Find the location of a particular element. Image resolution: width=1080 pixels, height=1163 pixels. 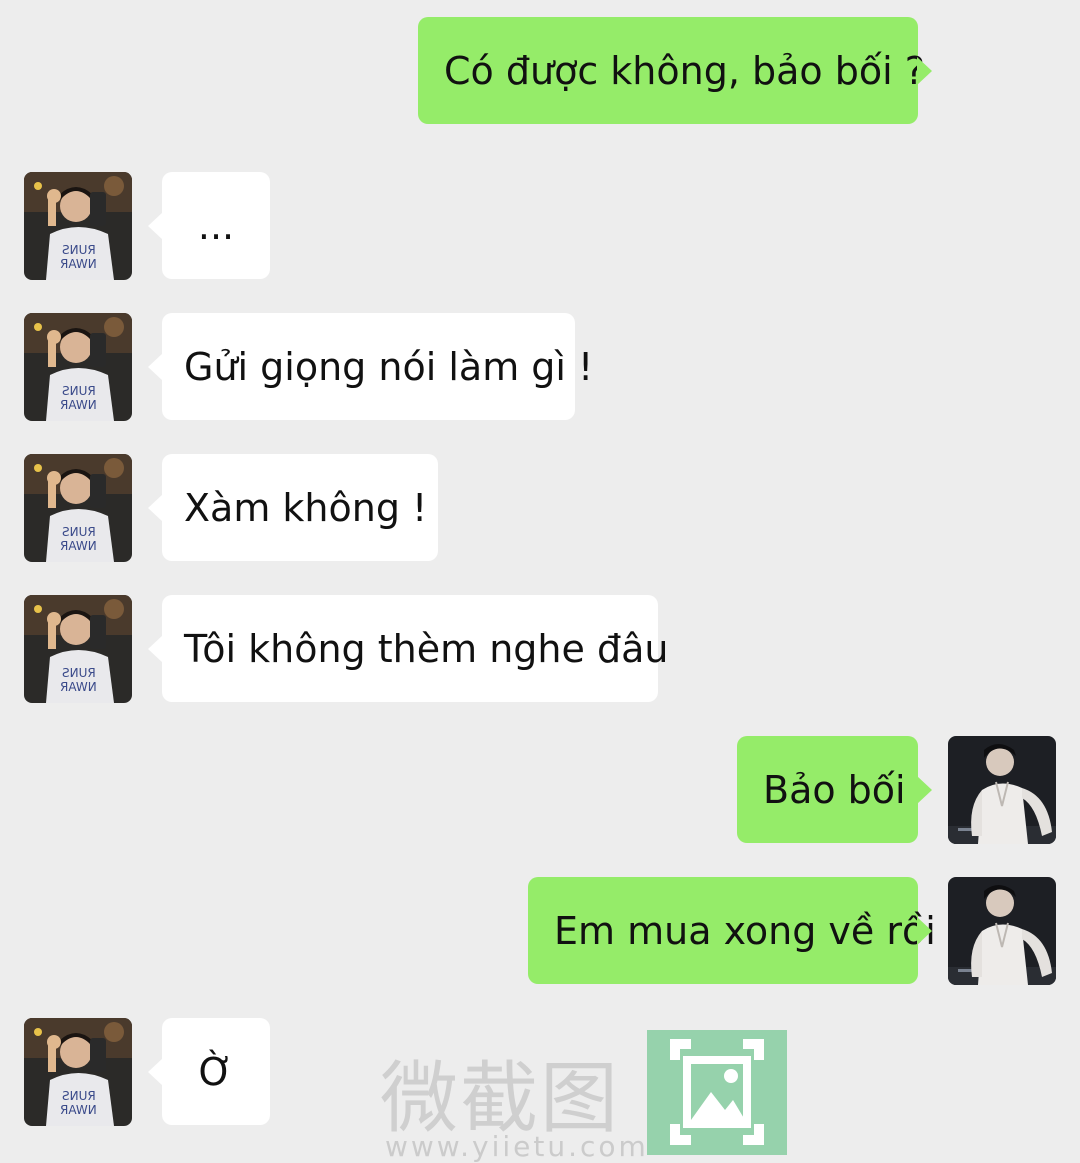

watermark: 微截图 www.yiietu.com is located at coordinates (585, 1096).